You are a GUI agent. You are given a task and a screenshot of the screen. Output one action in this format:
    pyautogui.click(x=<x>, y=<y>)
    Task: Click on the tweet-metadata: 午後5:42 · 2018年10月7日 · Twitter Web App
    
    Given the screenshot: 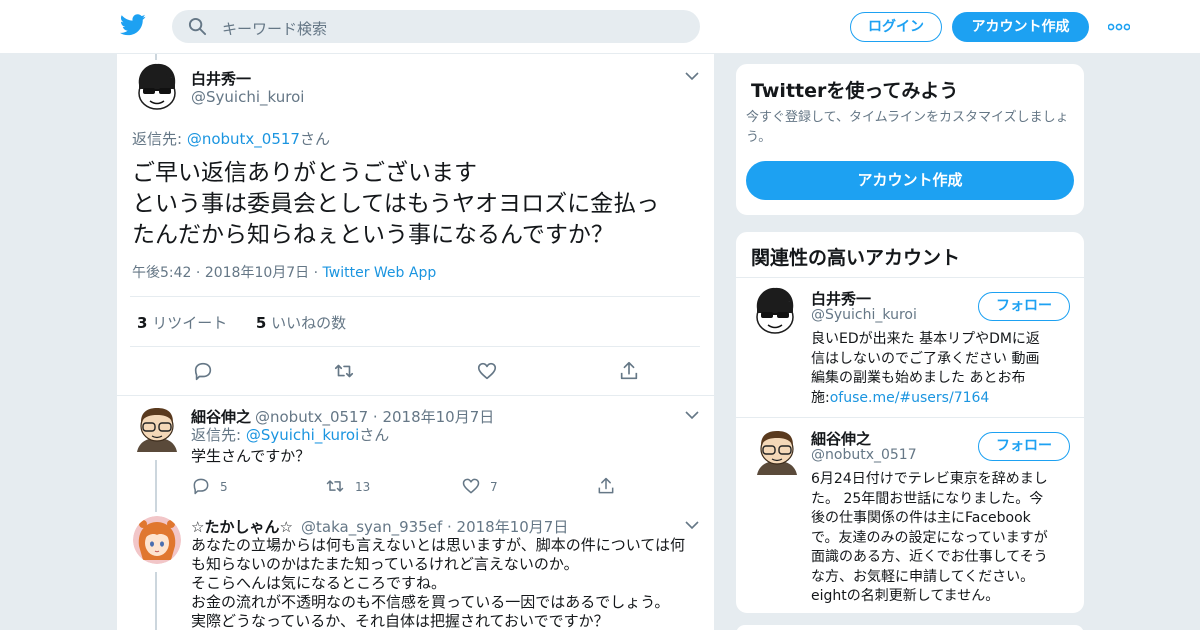 What is the action you would take?
    pyautogui.click(x=284, y=273)
    